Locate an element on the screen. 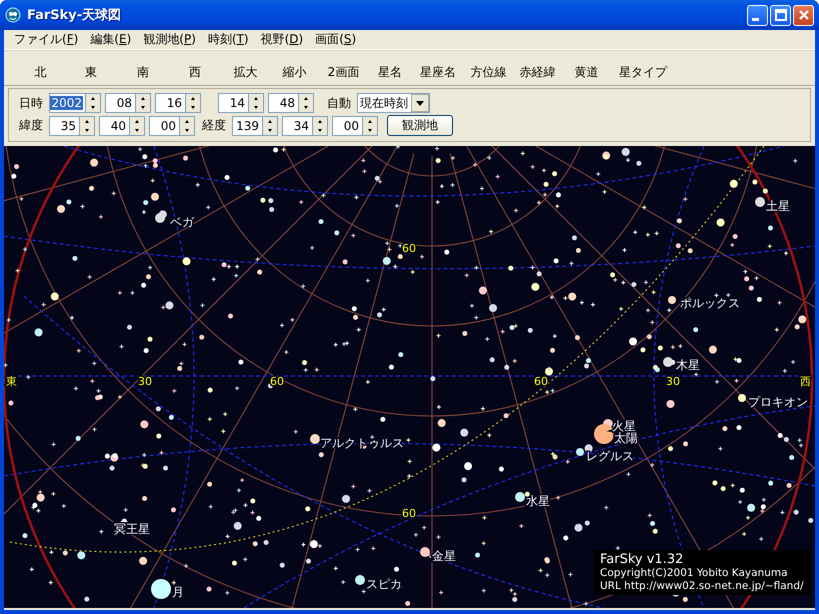 The width and height of the screenshot is (819, 614). minimize-button is located at coordinates (757, 15).